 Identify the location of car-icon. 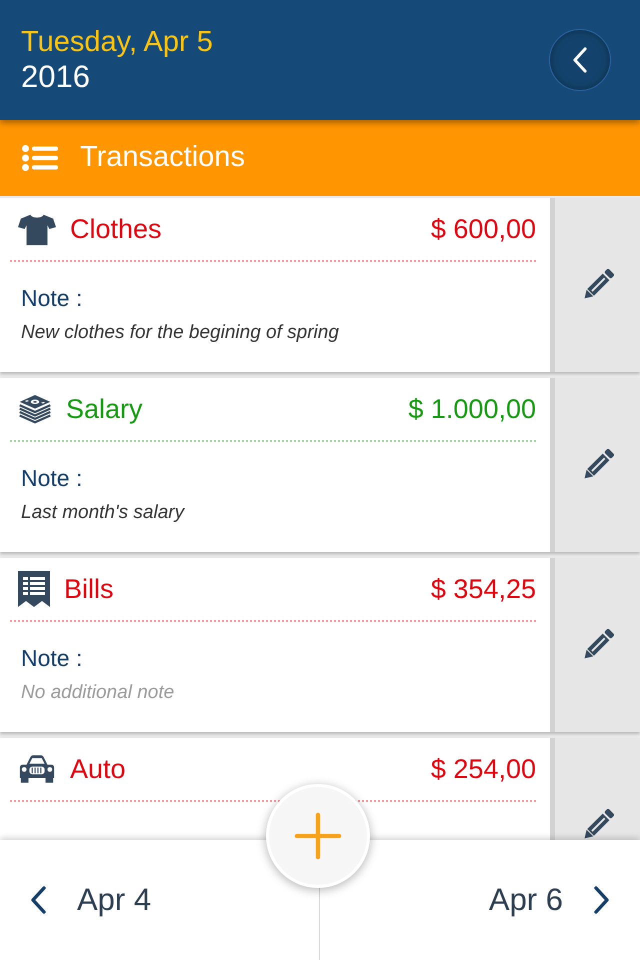
(37, 769).